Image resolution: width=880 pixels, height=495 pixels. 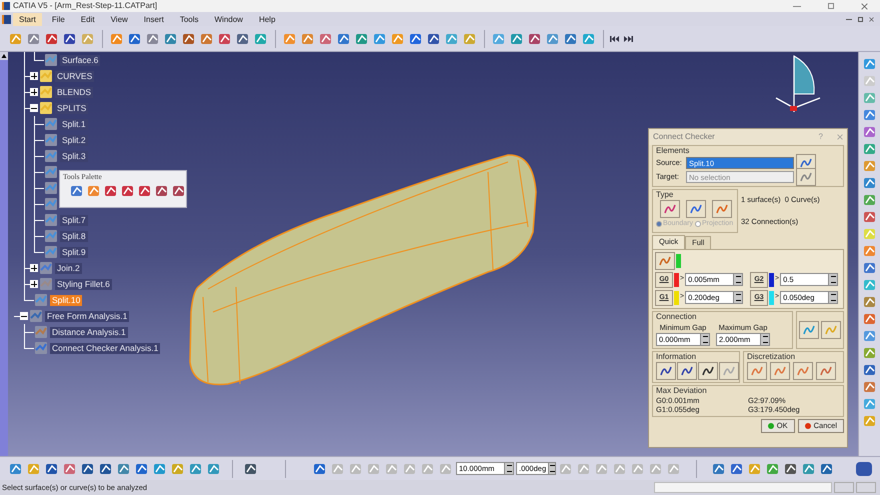 What do you see at coordinates (665, 195) in the screenshot?
I see `group-title: Type` at bounding box center [665, 195].